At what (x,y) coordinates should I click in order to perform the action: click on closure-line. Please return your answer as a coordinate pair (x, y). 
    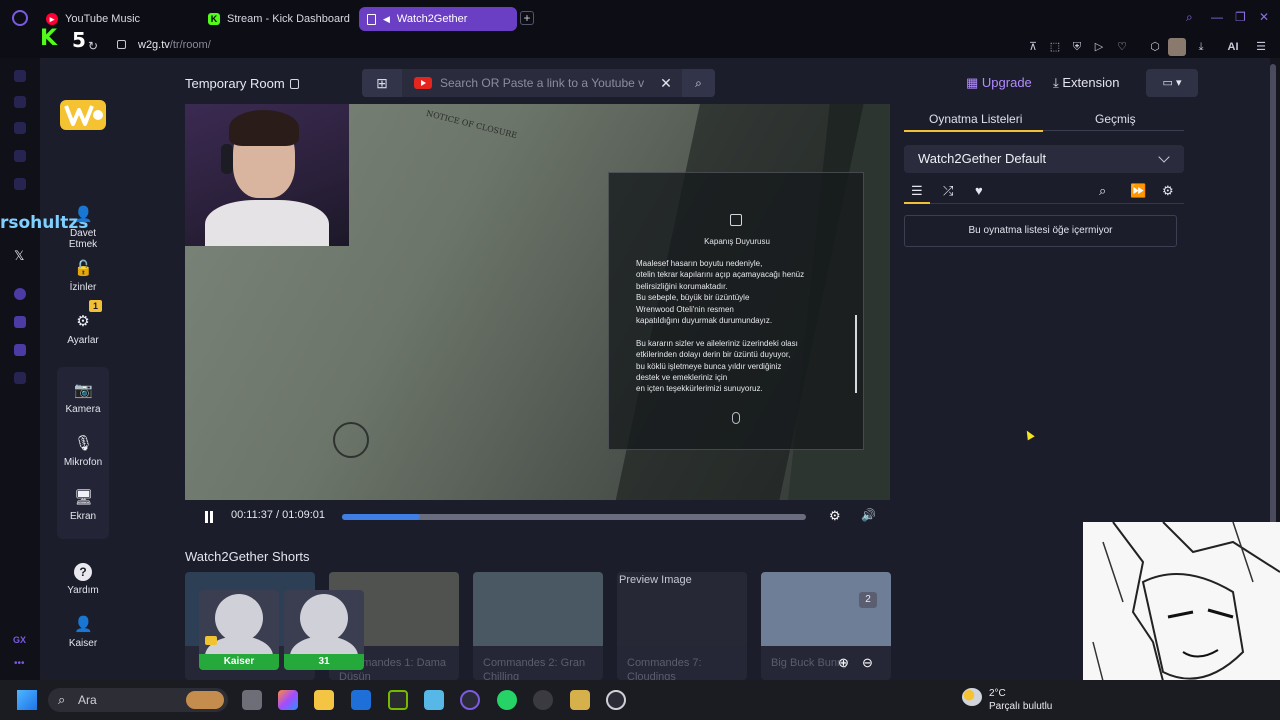
    Looking at the image, I should click on (741, 331).